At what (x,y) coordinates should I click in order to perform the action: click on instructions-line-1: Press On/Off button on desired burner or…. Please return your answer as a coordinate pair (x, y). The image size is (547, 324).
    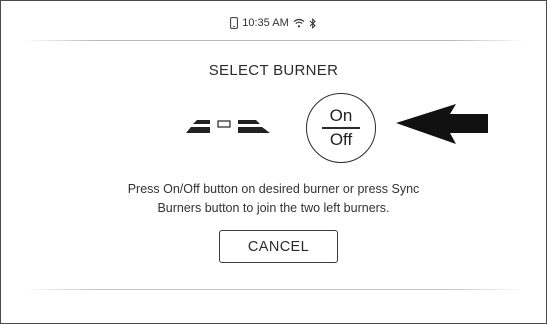
    Looking at the image, I should click on (273, 189).